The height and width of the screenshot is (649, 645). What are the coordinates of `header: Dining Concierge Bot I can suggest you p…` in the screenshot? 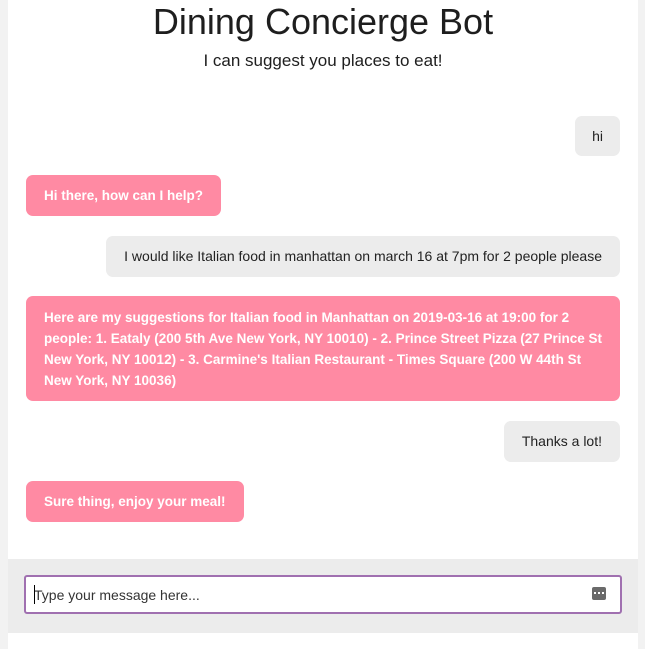 It's located at (323, 40).